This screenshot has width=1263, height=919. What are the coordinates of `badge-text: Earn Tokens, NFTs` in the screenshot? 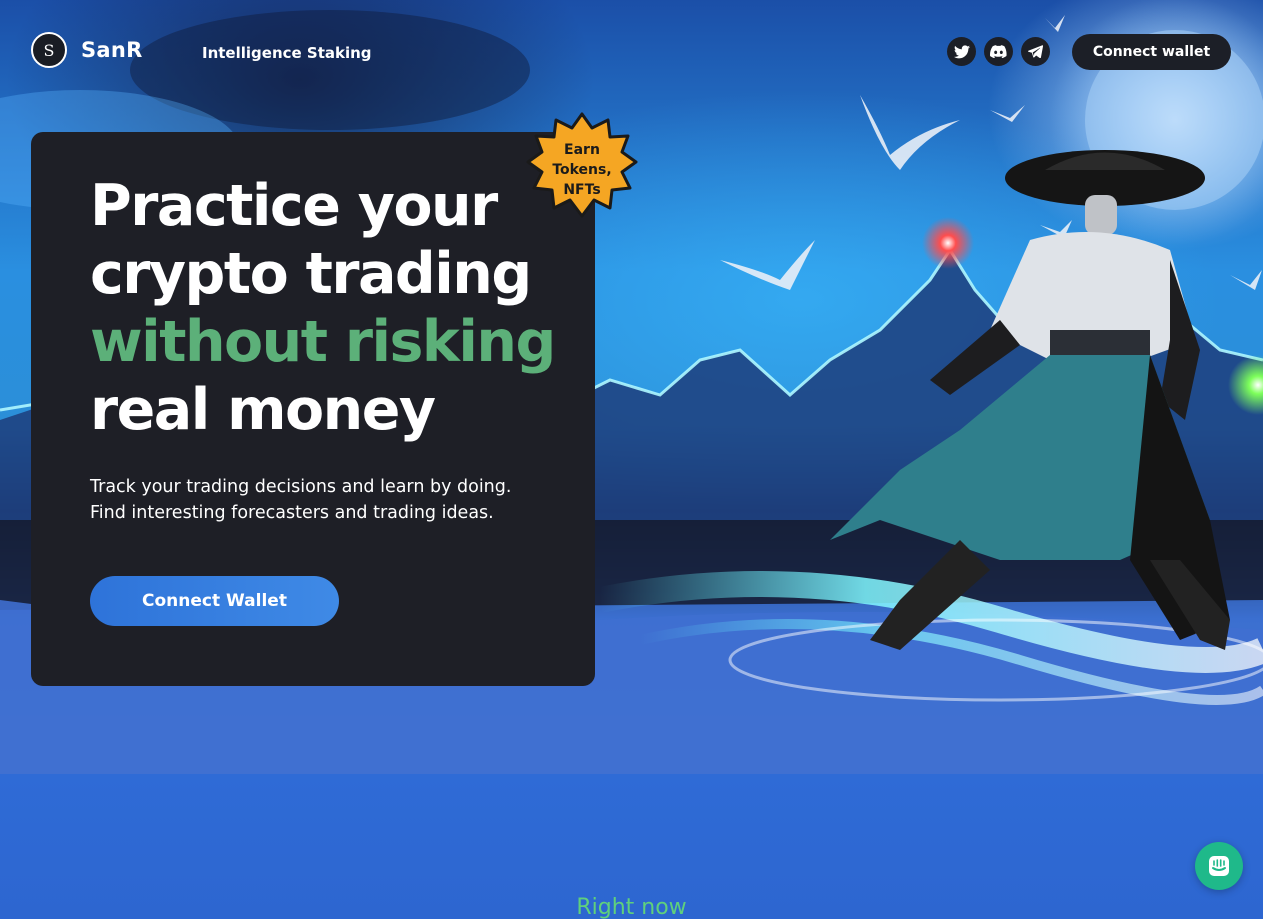 It's located at (582, 170).